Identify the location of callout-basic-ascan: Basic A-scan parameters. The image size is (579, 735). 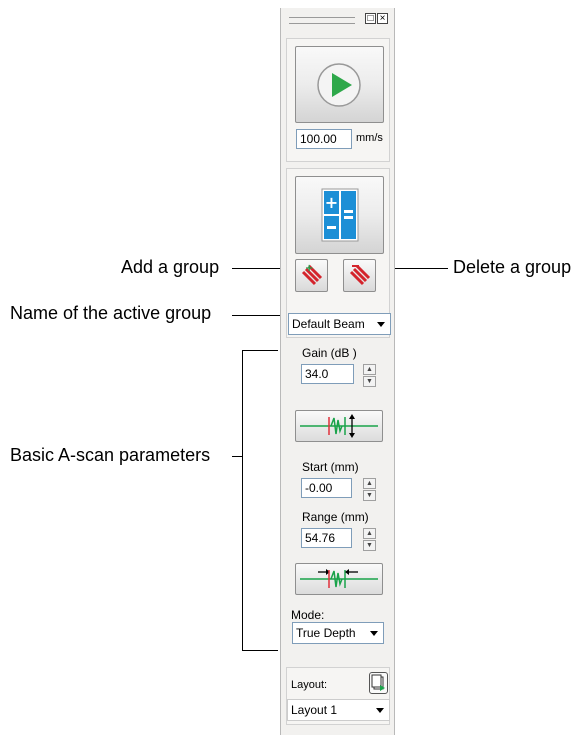
(110, 455).